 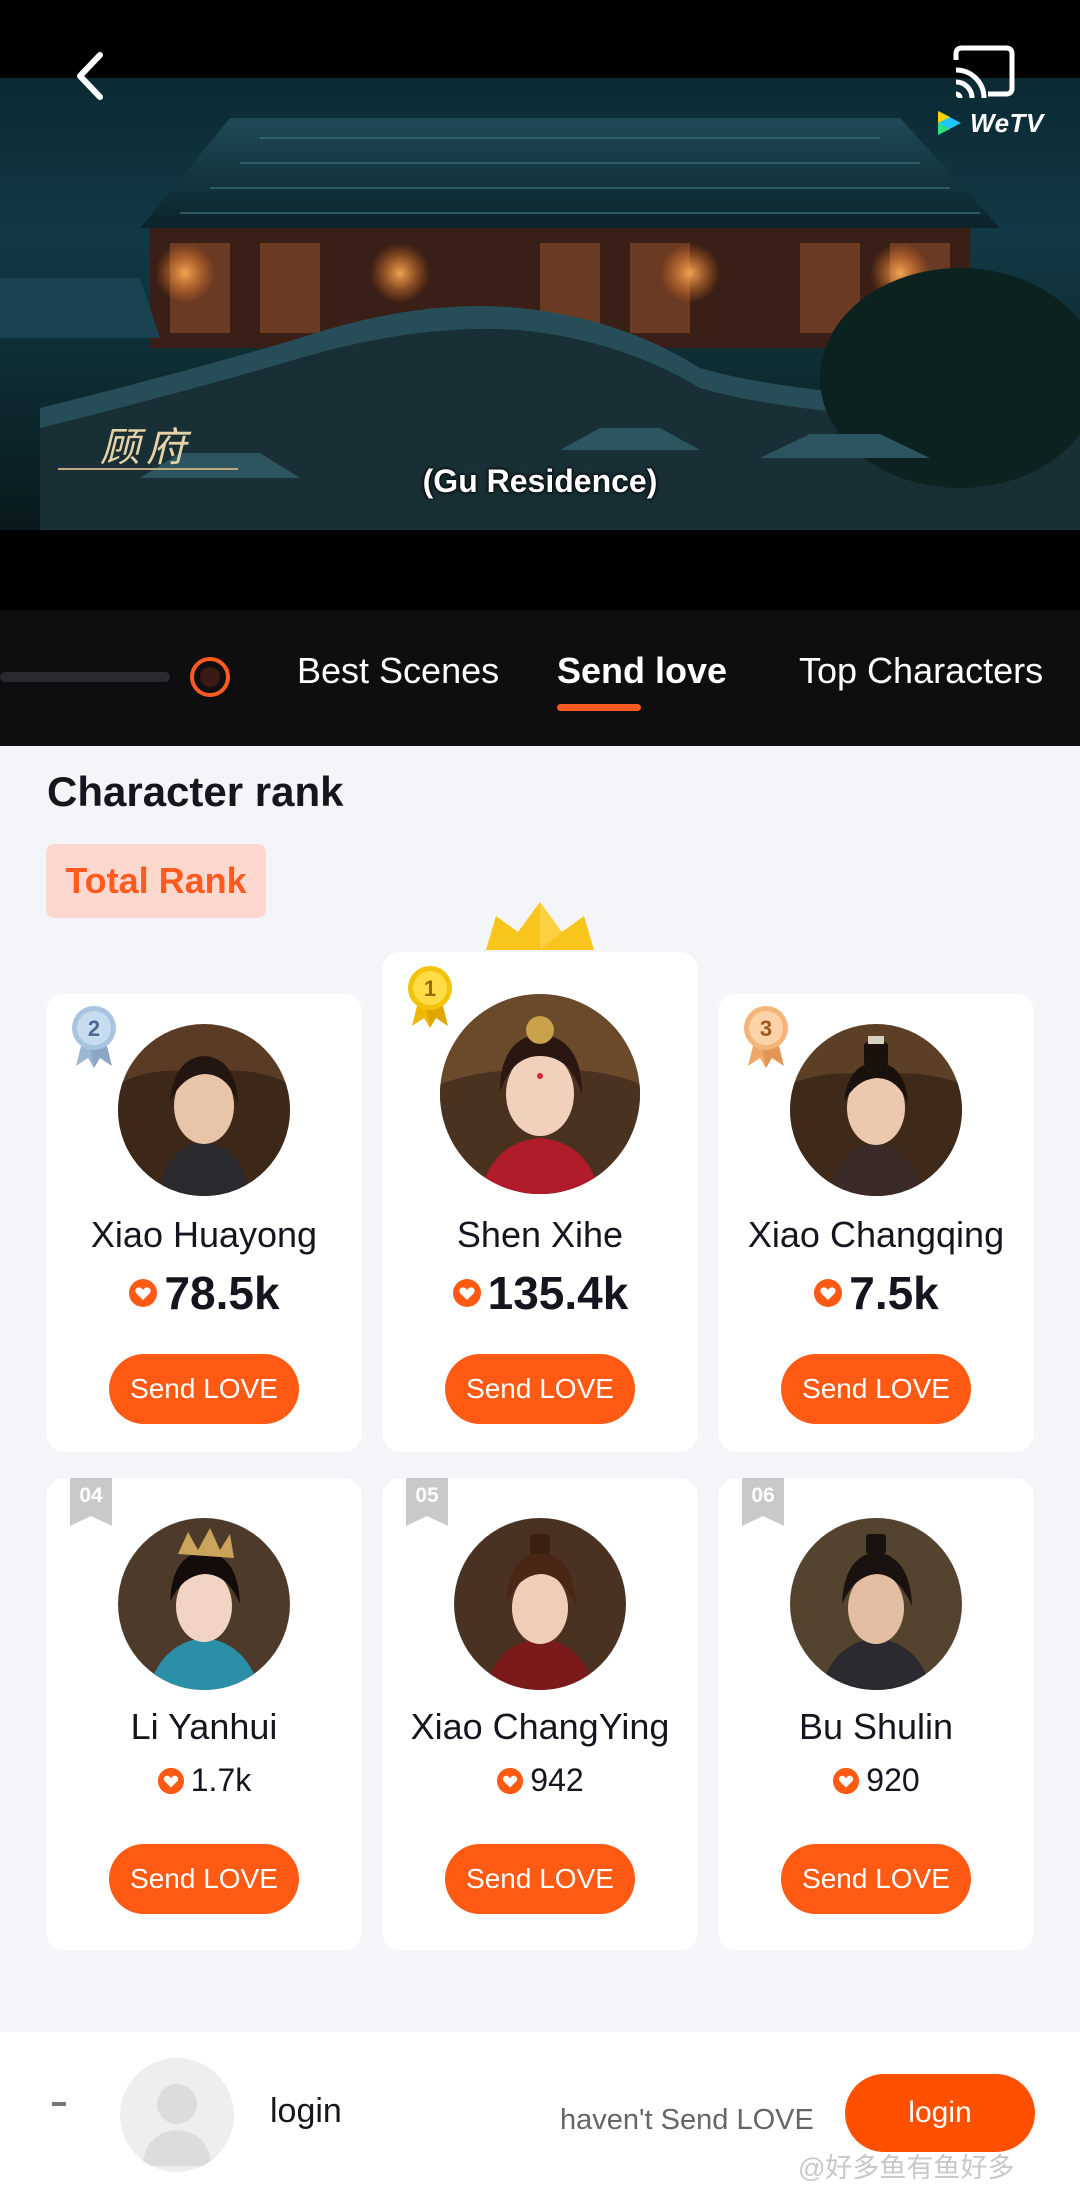 I want to click on default-user-icon, so click(x=177, y=2125).